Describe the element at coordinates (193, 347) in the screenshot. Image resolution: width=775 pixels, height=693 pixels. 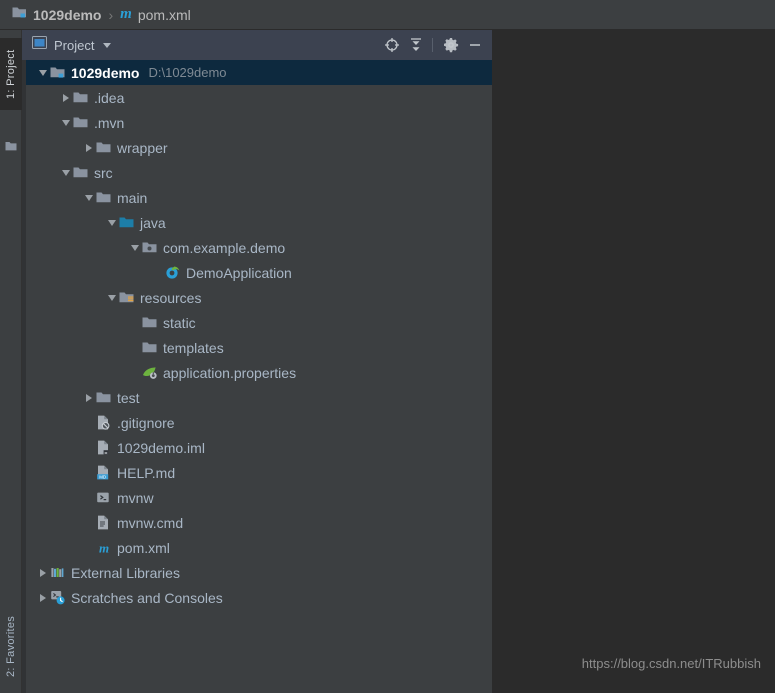
I see `tree-row-label: templates` at that location.